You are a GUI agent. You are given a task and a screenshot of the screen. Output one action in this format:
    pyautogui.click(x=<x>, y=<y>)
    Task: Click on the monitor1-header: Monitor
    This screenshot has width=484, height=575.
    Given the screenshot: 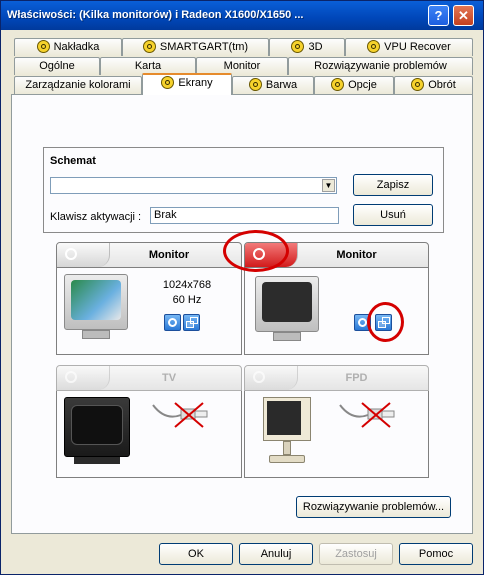 What is the action you would take?
    pyautogui.click(x=149, y=255)
    